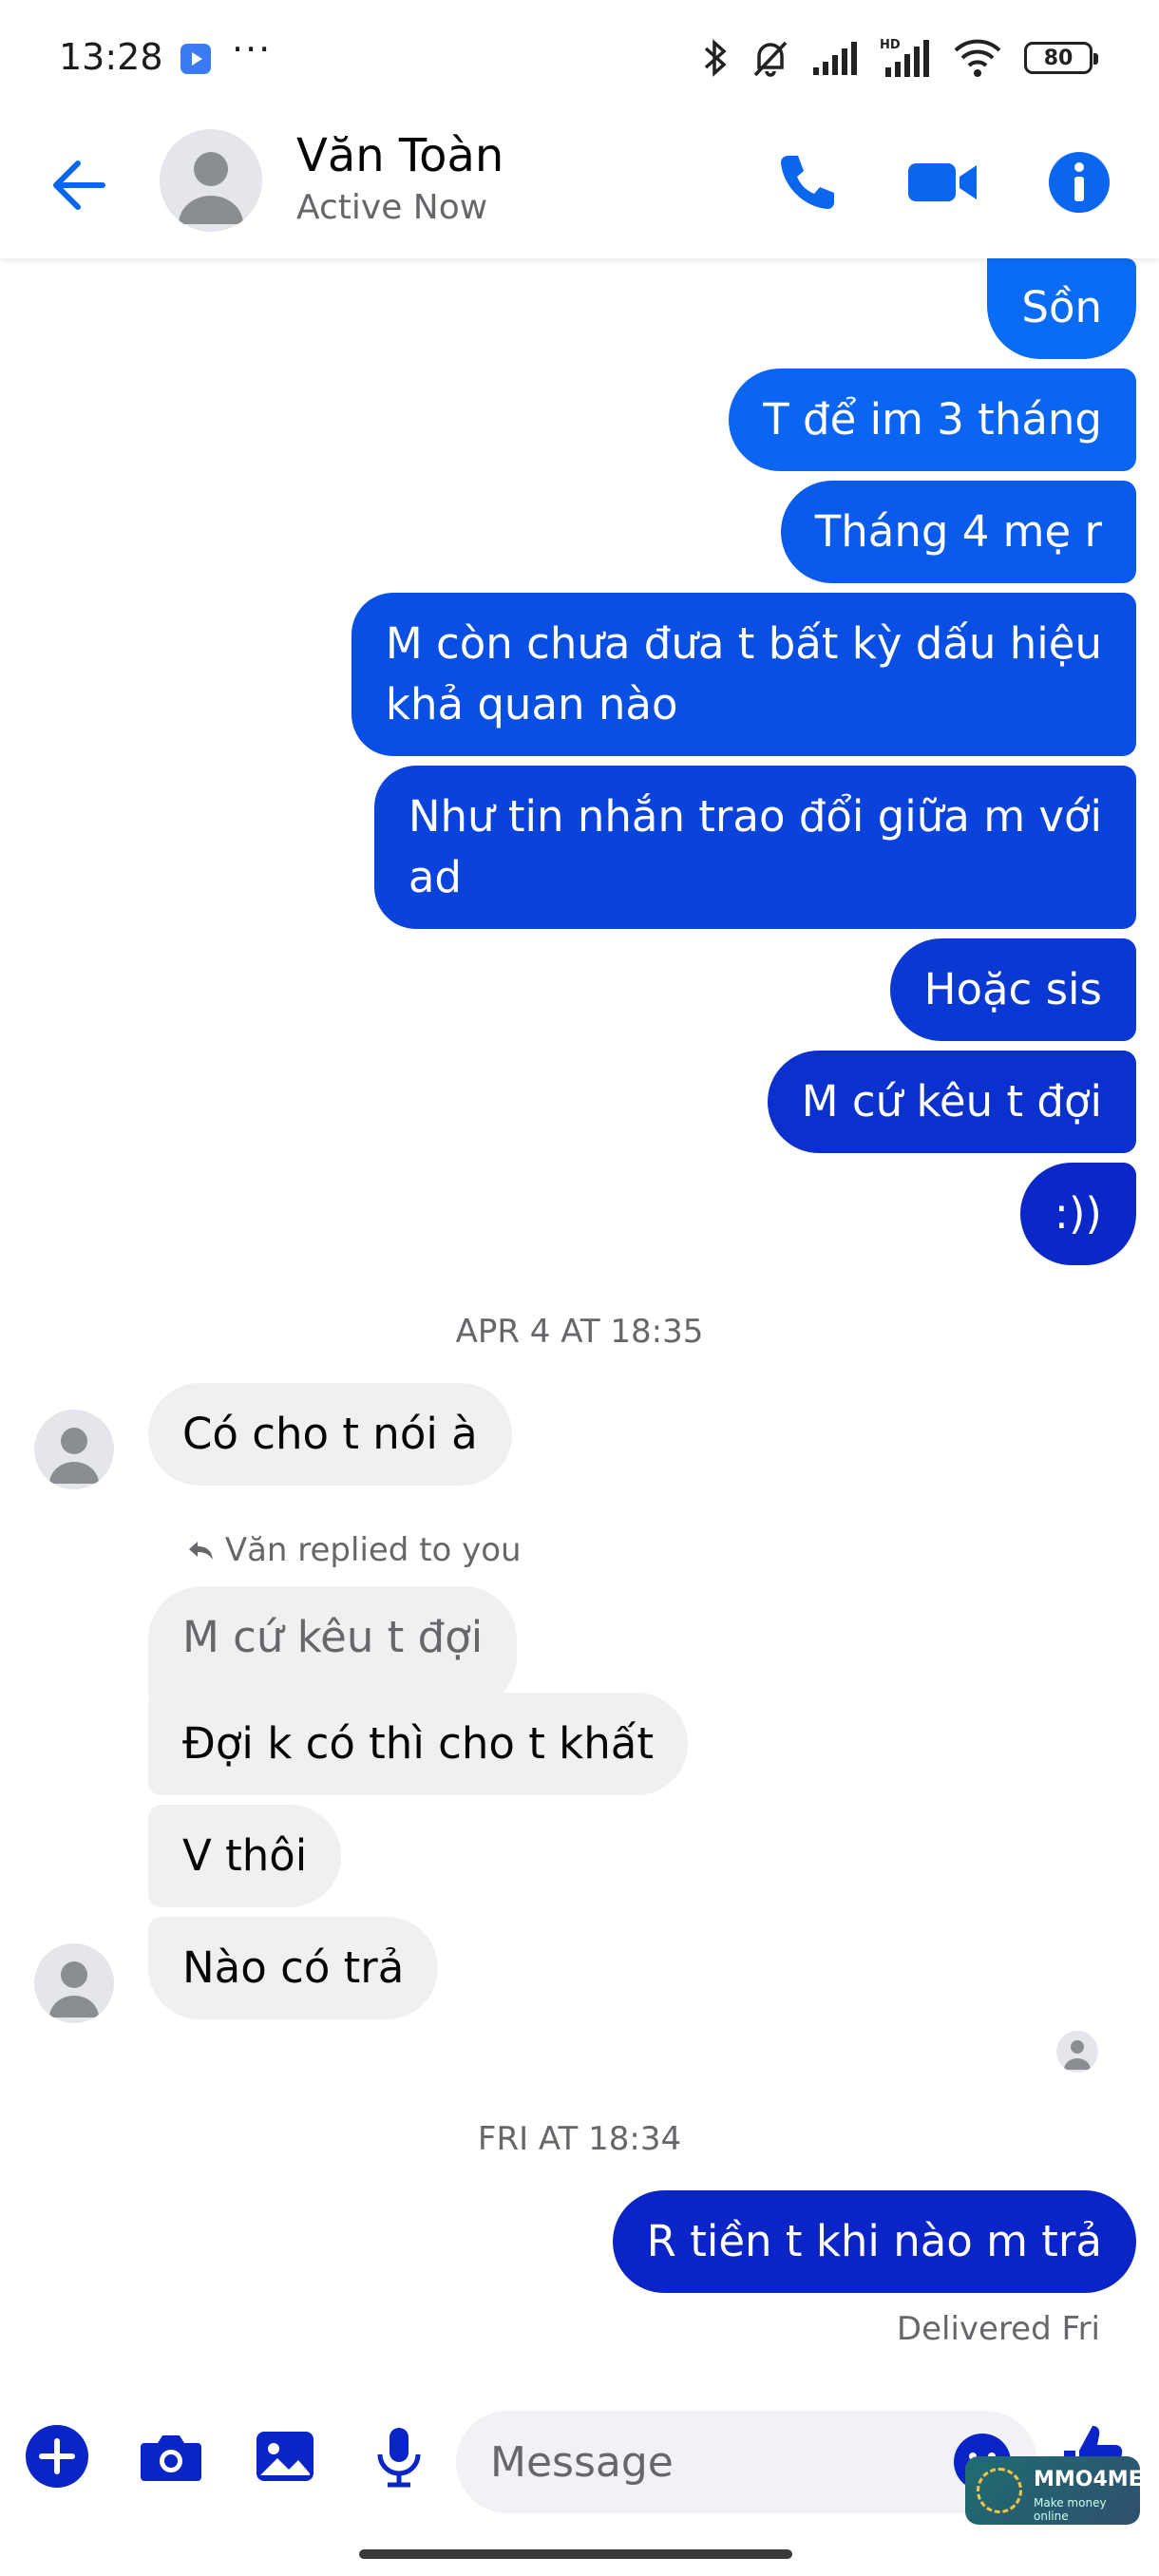 This screenshot has width=1159, height=2576. What do you see at coordinates (373, 1550) in the screenshot?
I see `replied-to-text: Văn replied to you` at bounding box center [373, 1550].